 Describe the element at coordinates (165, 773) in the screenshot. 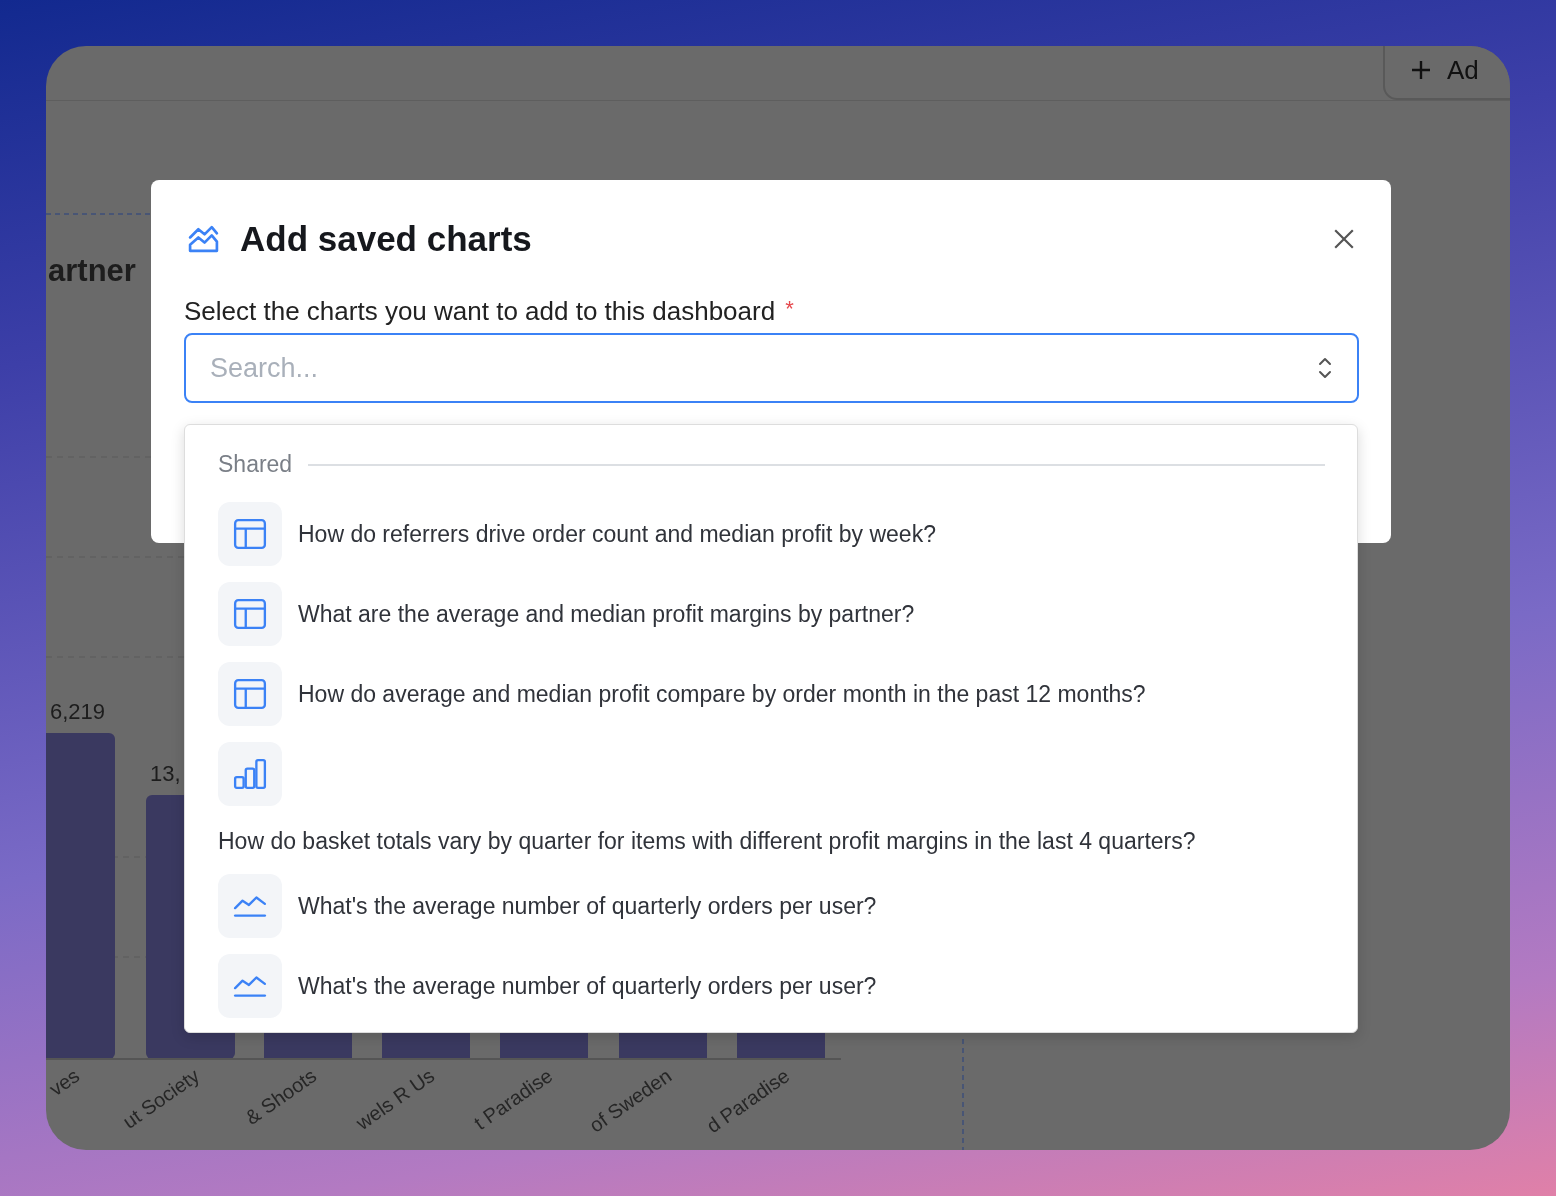

I see `bar-value: 13,` at that location.